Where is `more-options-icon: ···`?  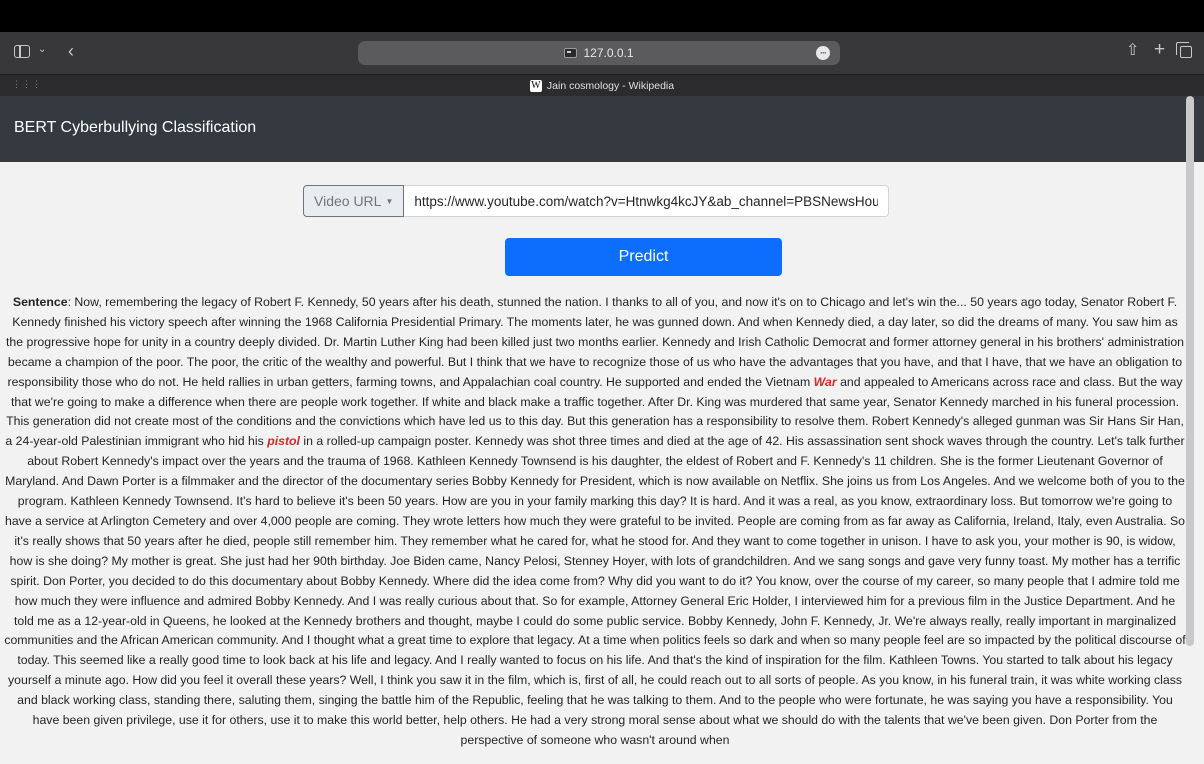
more-options-icon: ··· is located at coordinates (823, 53).